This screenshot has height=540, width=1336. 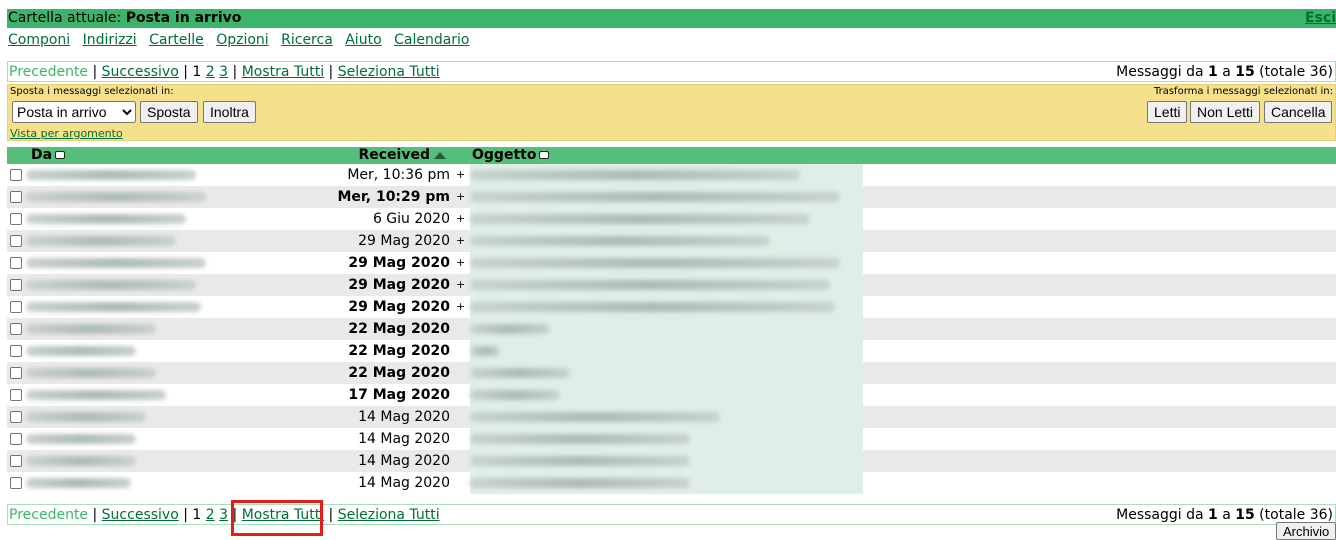 I want to click on mark-unread-button: Non Letti, so click(x=1225, y=112).